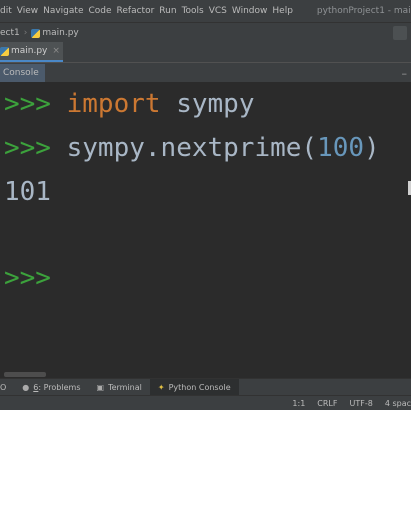 The height and width of the screenshot is (520, 411). I want to click on console-tab: Console, so click(22, 73).